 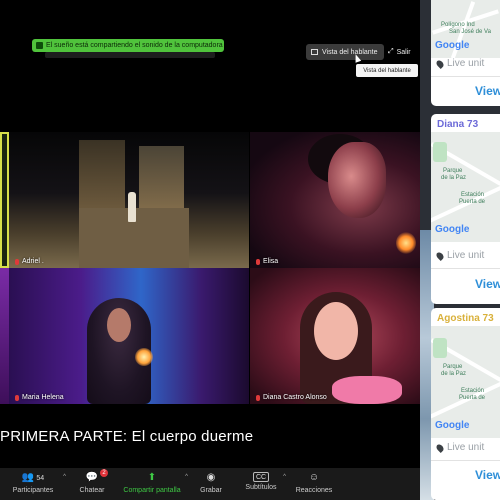 I want to click on chat-label: Chatear, so click(x=92, y=490).